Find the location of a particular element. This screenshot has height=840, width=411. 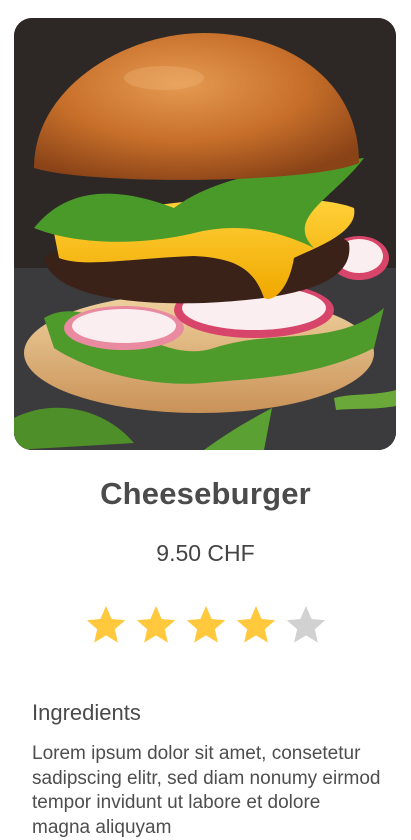

rating-stars is located at coordinates (206, 625).